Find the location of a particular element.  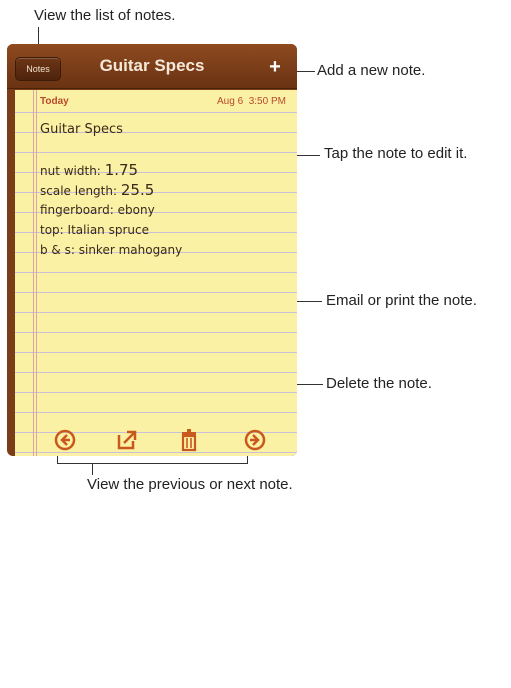

navigation-bar: Notes Guitar Specs + is located at coordinates (152, 66).